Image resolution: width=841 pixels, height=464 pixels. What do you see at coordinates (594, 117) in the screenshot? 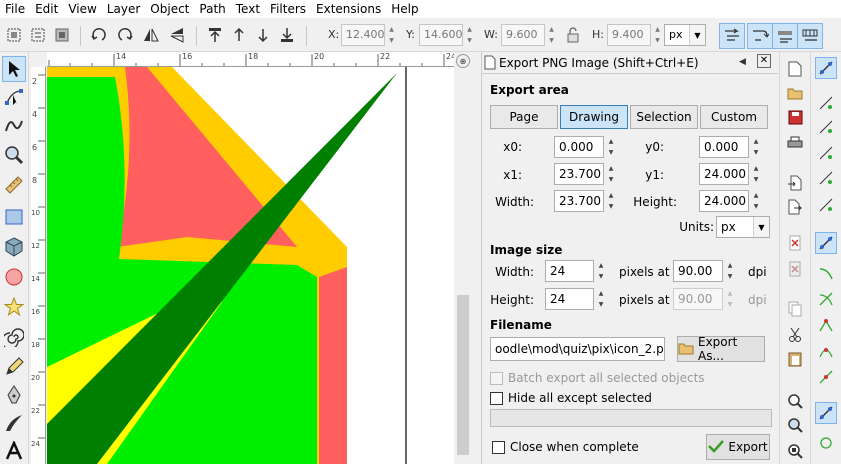
I see `area-tab-drawing: Drawing` at bounding box center [594, 117].